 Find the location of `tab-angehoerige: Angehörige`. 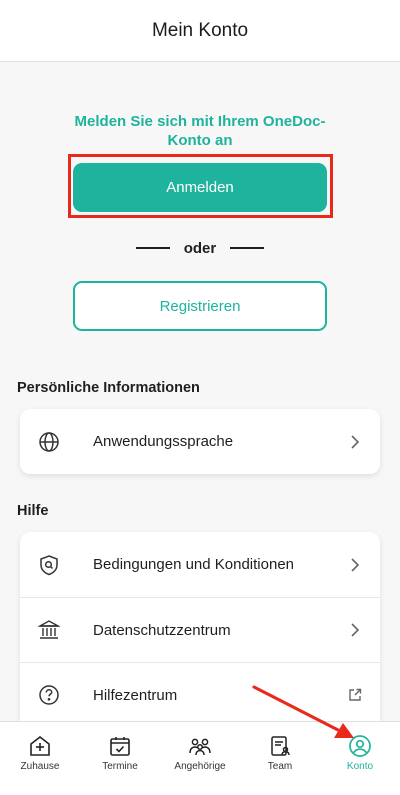

tab-angehoerige: Angehörige is located at coordinates (200, 758).